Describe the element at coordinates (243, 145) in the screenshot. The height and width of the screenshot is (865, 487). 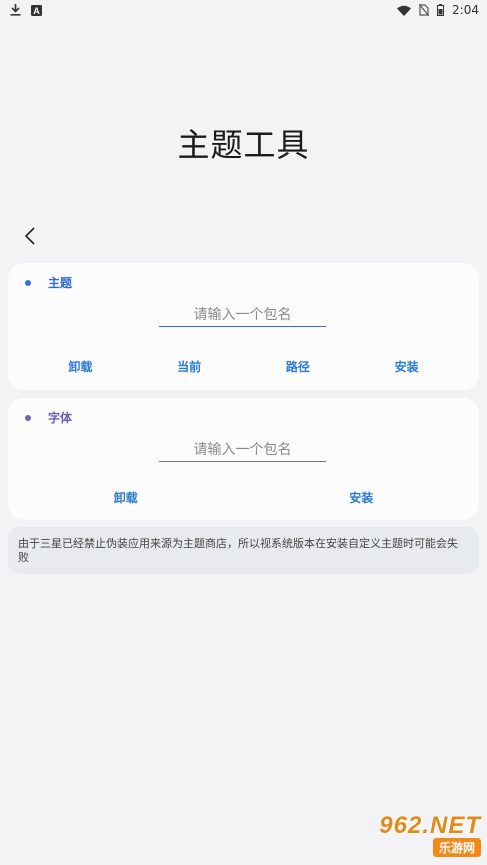
I see `page-title: 主题工具` at that location.